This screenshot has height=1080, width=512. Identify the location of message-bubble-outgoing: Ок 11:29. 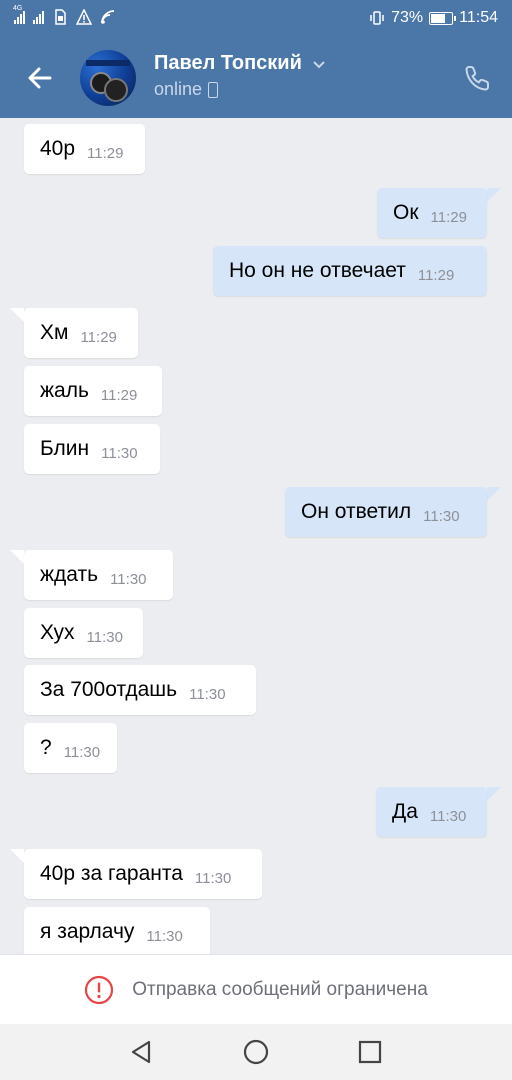
(432, 213).